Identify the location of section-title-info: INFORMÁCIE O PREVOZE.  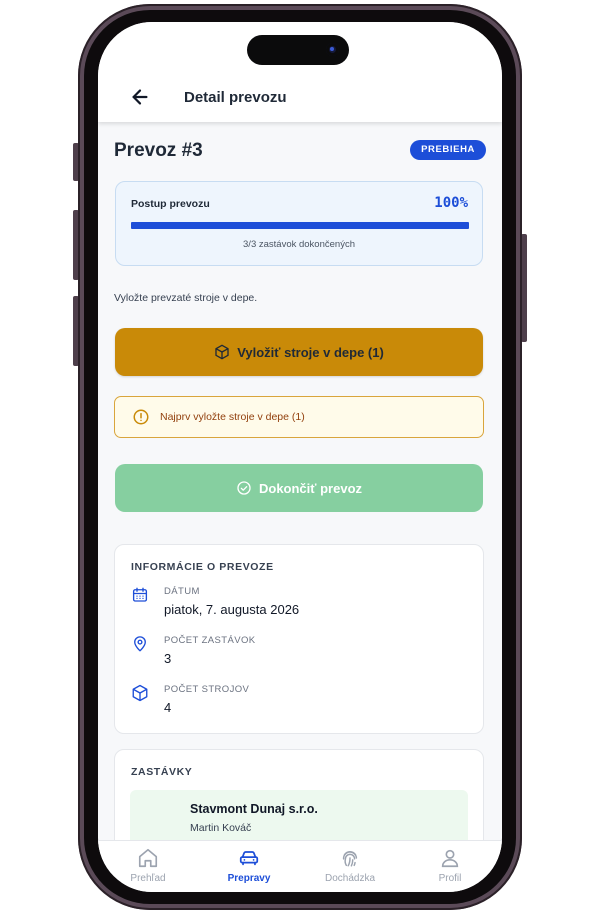
(202, 567).